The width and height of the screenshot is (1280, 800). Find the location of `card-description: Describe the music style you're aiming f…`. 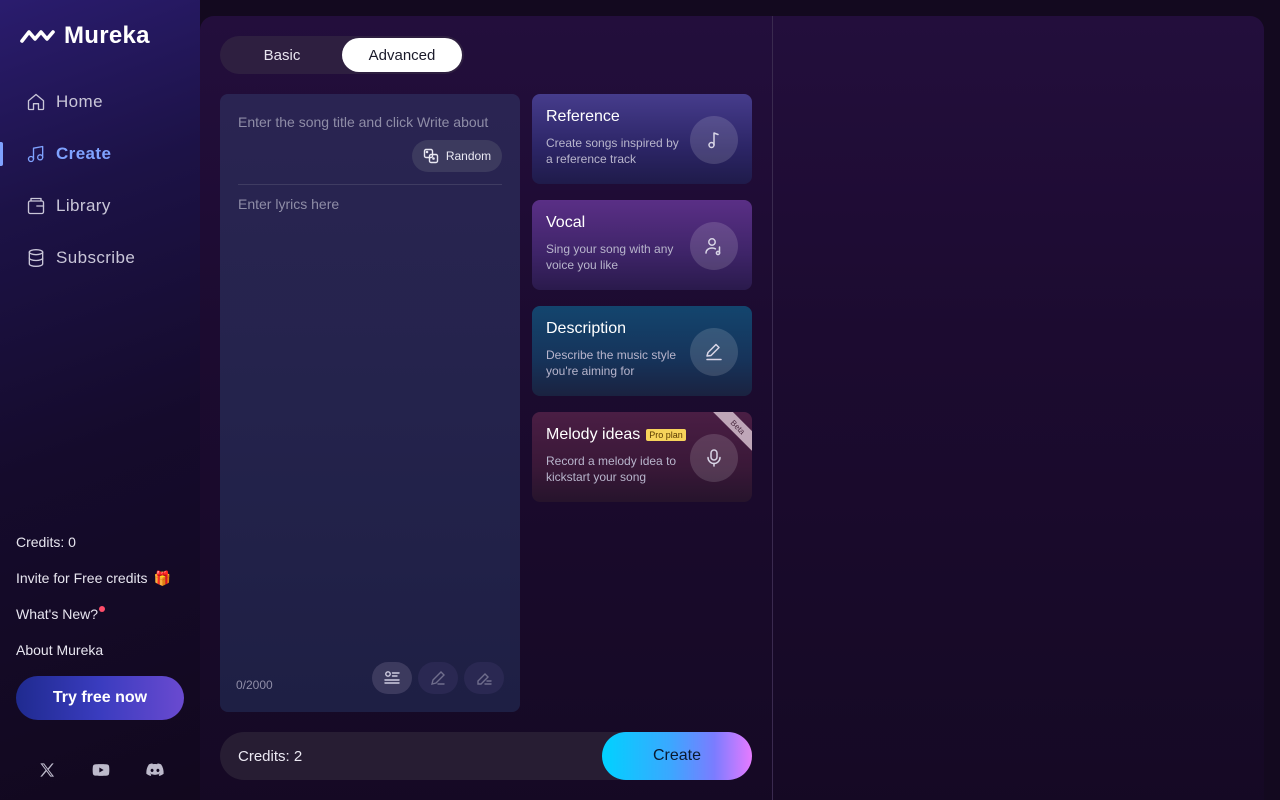

card-description: Describe the music style you're aiming f… is located at coordinates (611, 363).